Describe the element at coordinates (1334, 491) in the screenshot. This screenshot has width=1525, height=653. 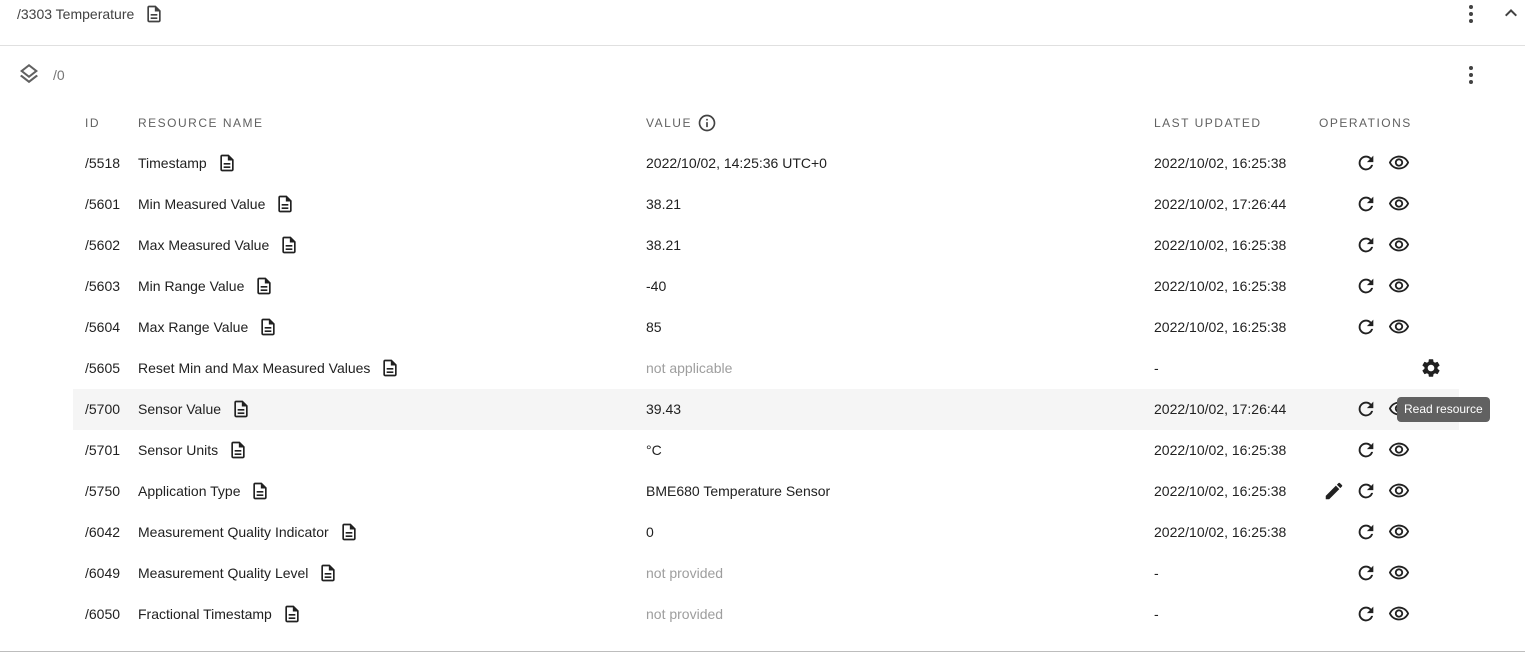
I see `edit-icon` at that location.